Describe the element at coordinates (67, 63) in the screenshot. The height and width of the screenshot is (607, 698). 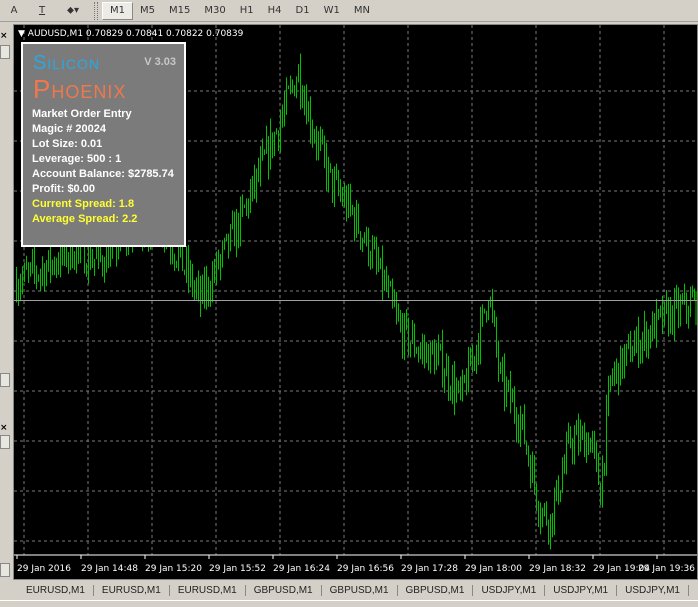
I see `brand-silicon: Silicon` at that location.